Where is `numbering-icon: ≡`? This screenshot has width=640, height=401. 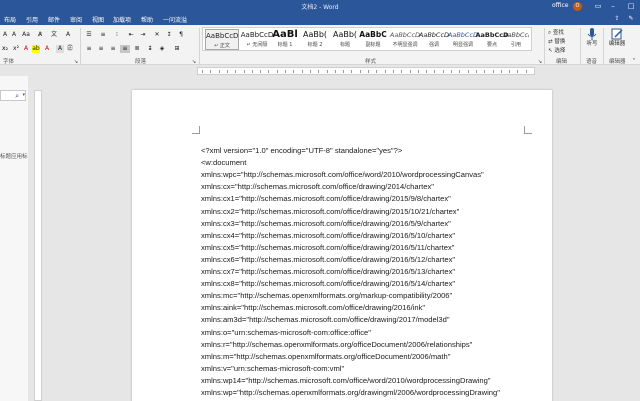 numbering-icon: ≡ is located at coordinates (103, 35).